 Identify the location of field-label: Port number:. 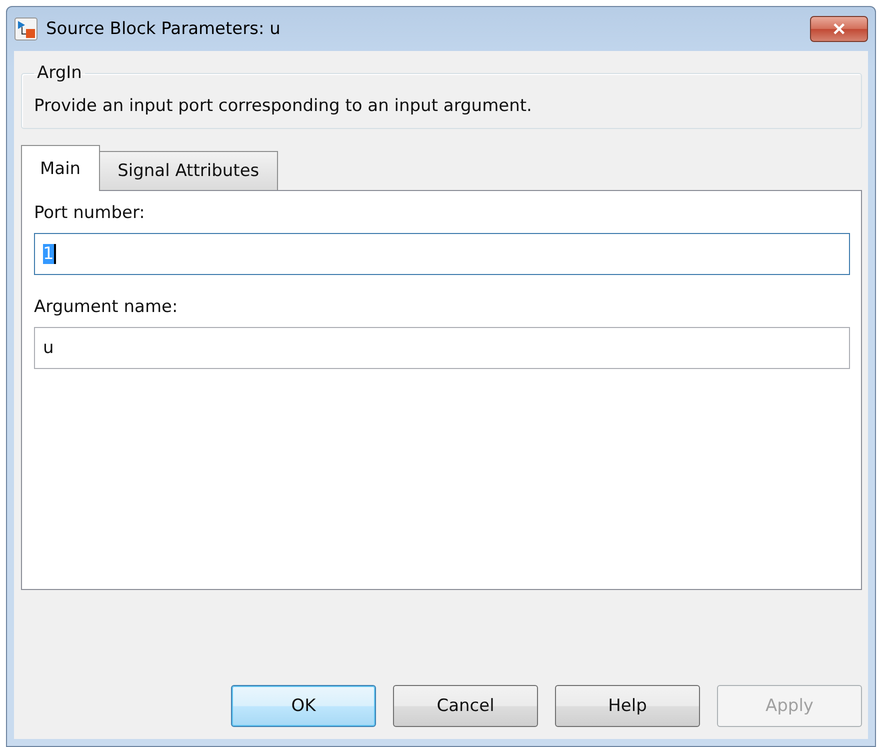
(90, 213).